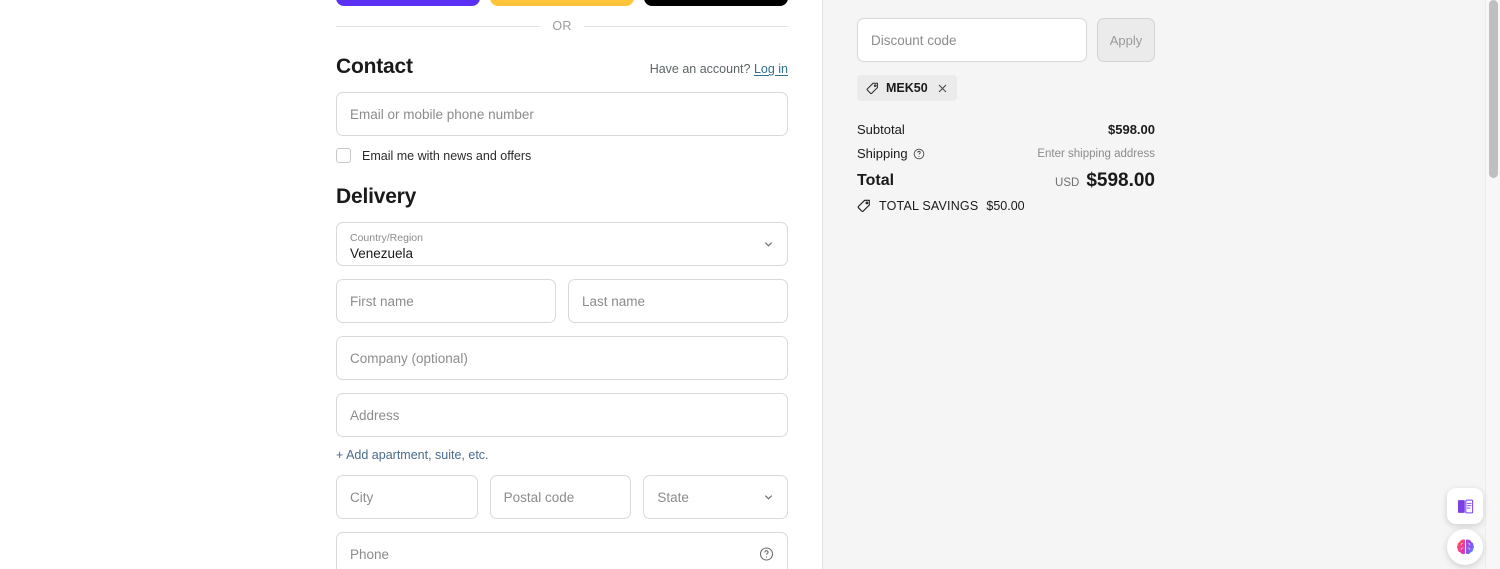 The image size is (1500, 569). I want to click on discount-code-placeholder: Discount code, so click(914, 40).